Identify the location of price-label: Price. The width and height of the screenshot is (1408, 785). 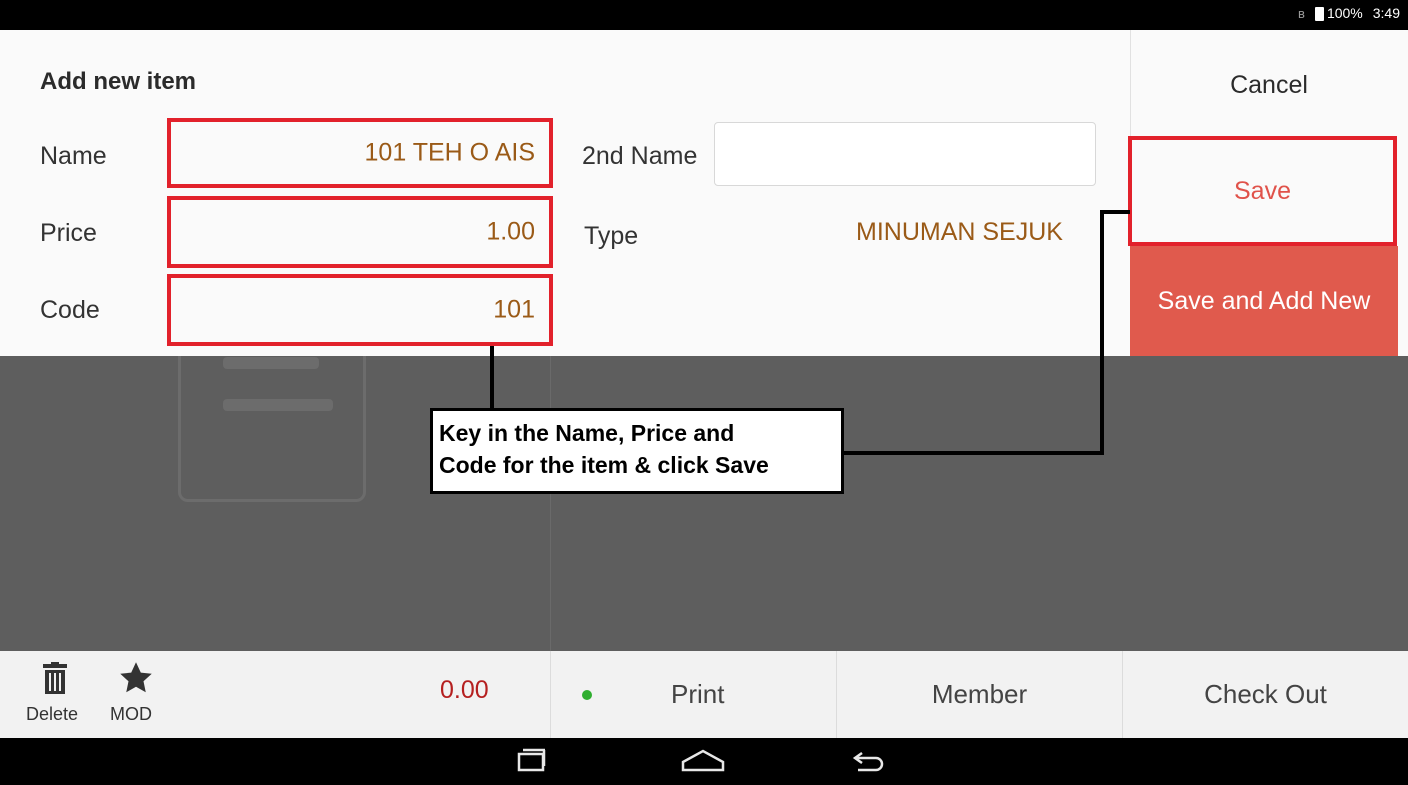
(68, 233).